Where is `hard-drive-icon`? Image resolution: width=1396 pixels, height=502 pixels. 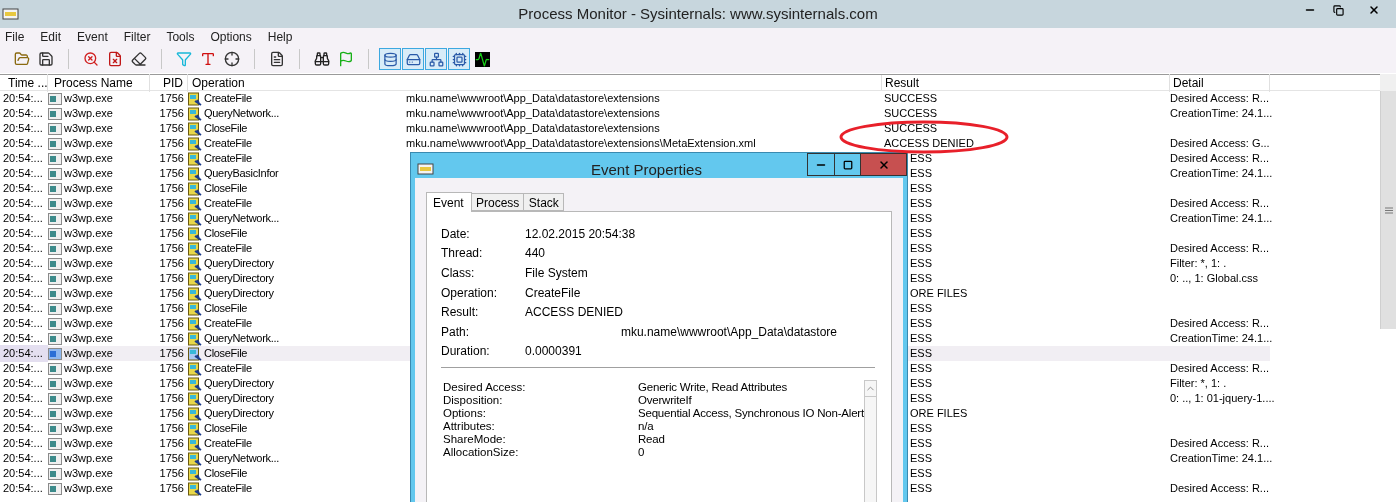 hard-drive-icon is located at coordinates (413, 59).